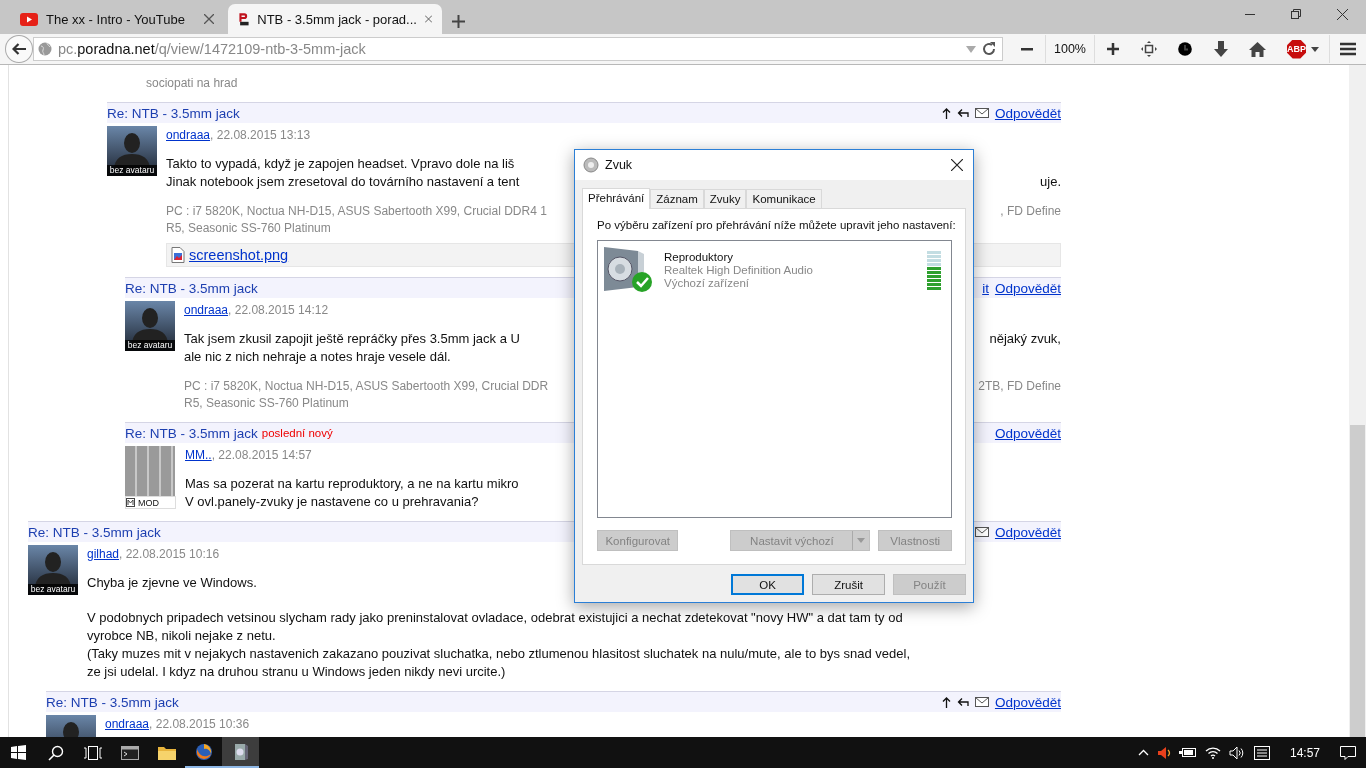 The image size is (1366, 768). What do you see at coordinates (616, 198) in the screenshot?
I see `dialog-tab: Přehrávání` at bounding box center [616, 198].